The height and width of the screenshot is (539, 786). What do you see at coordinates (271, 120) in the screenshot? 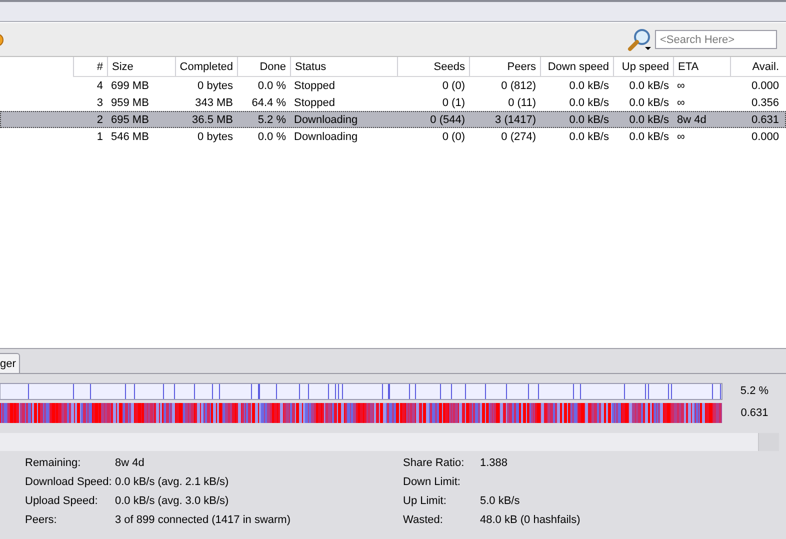
I see `table-cell-text: 5.2 %` at bounding box center [271, 120].